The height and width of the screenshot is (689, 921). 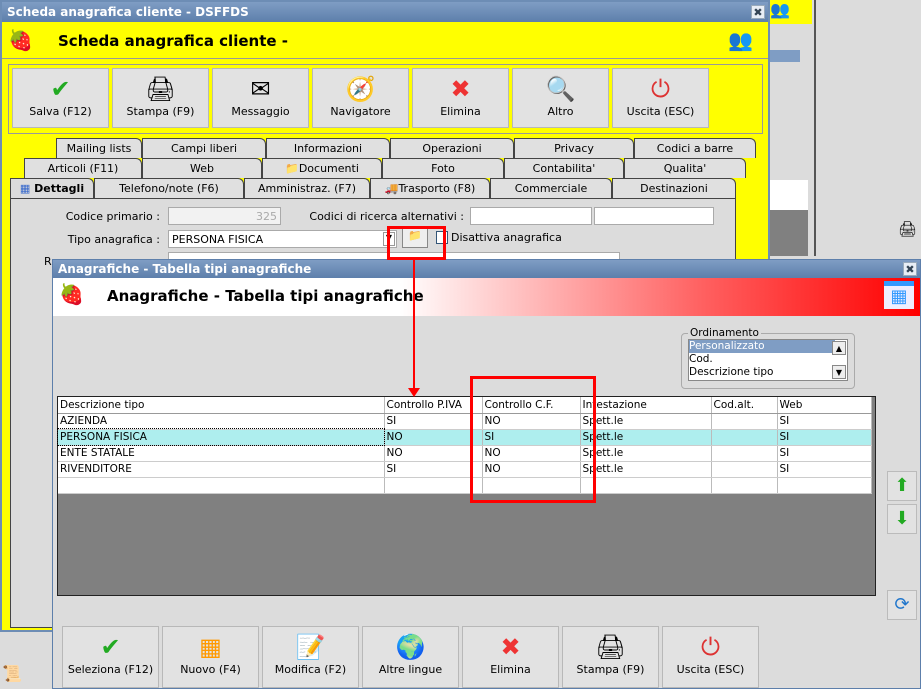 What do you see at coordinates (110, 647) in the screenshot?
I see `check-icon: ✔` at bounding box center [110, 647].